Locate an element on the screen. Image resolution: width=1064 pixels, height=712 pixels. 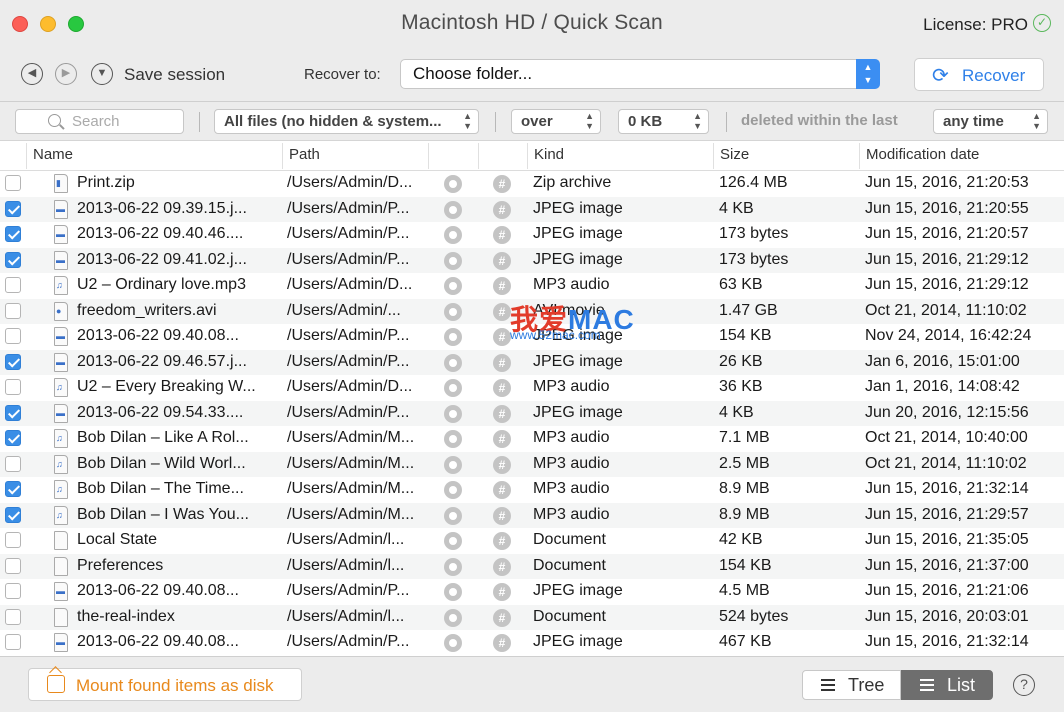
folder-select: Choose folder... ▲ ▼ is located at coordinates (640, 74).